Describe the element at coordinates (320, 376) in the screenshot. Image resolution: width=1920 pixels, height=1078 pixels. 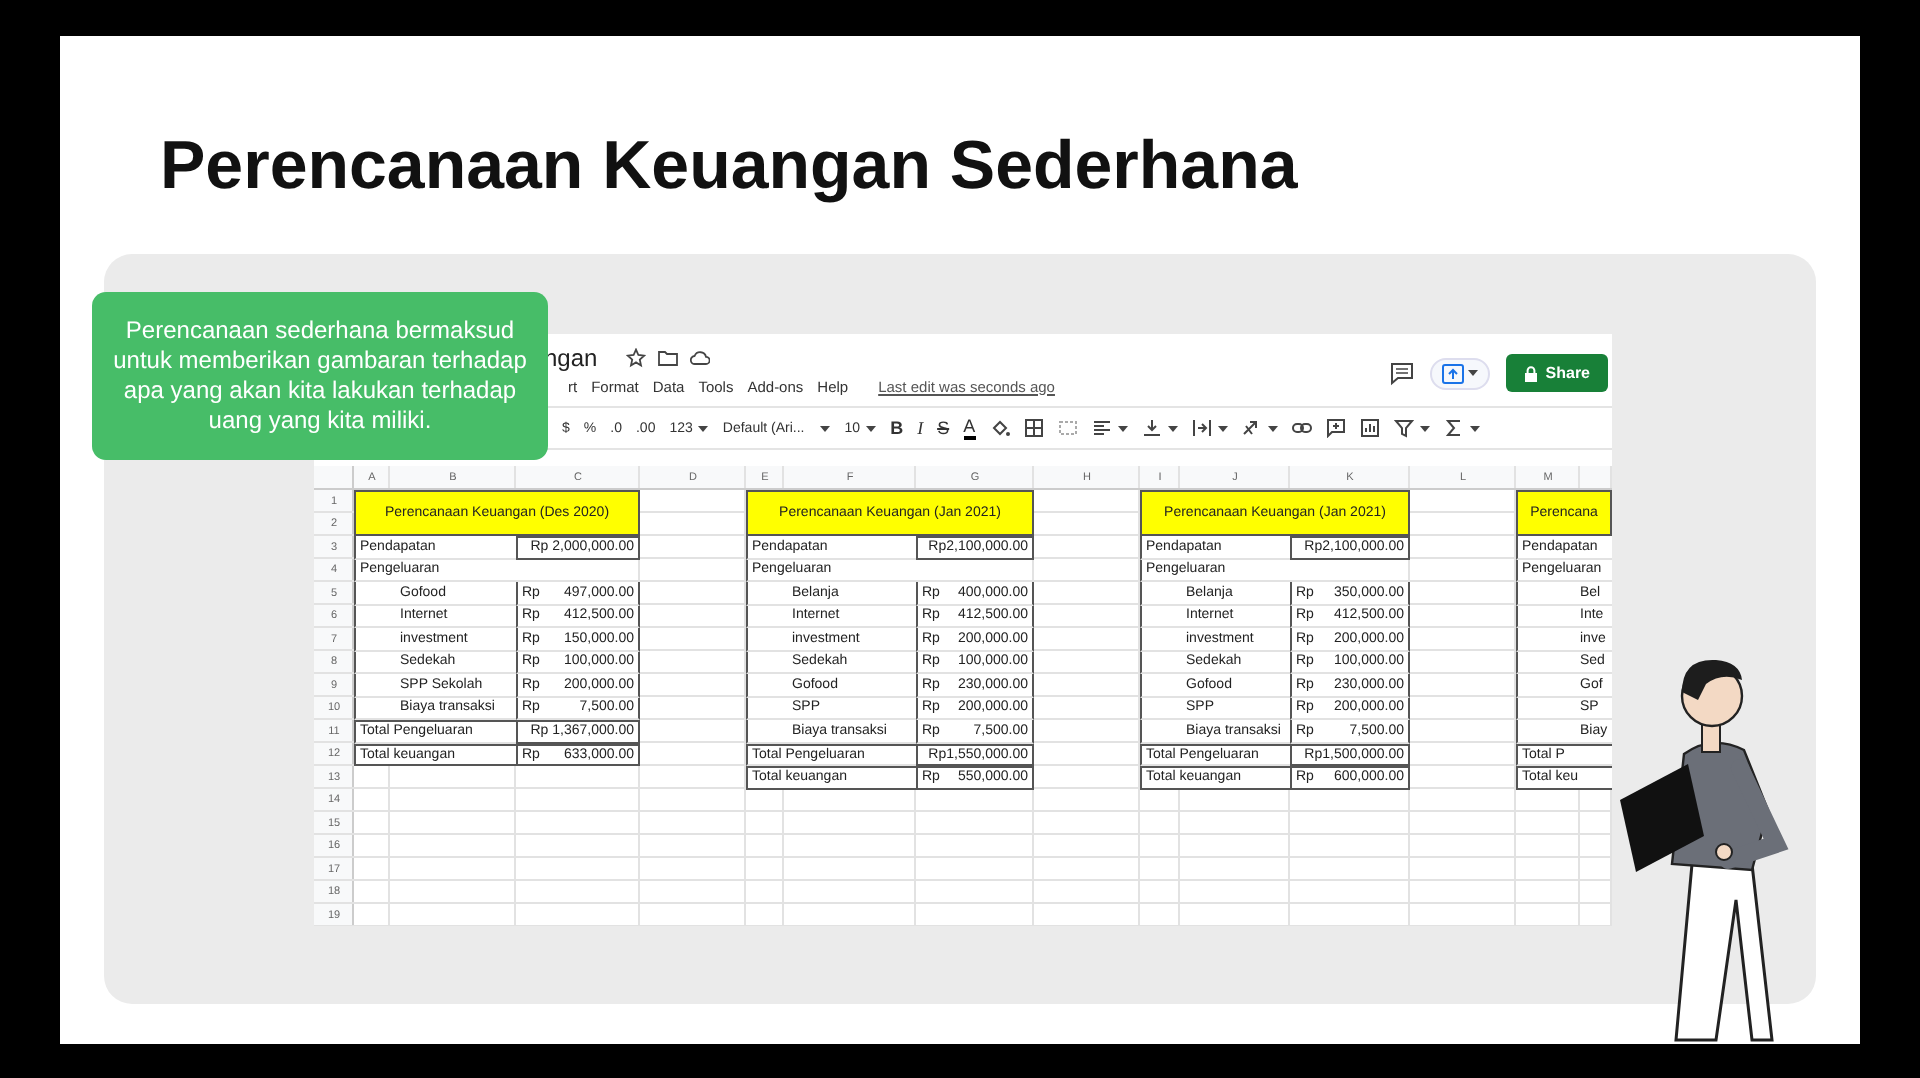
I see `callout-note: Perencanaan sederhana bermaksud untuk memberikan gambaran terhadap apa yang akan kita lakukan terhadap uang yang kita miliki.` at that location.